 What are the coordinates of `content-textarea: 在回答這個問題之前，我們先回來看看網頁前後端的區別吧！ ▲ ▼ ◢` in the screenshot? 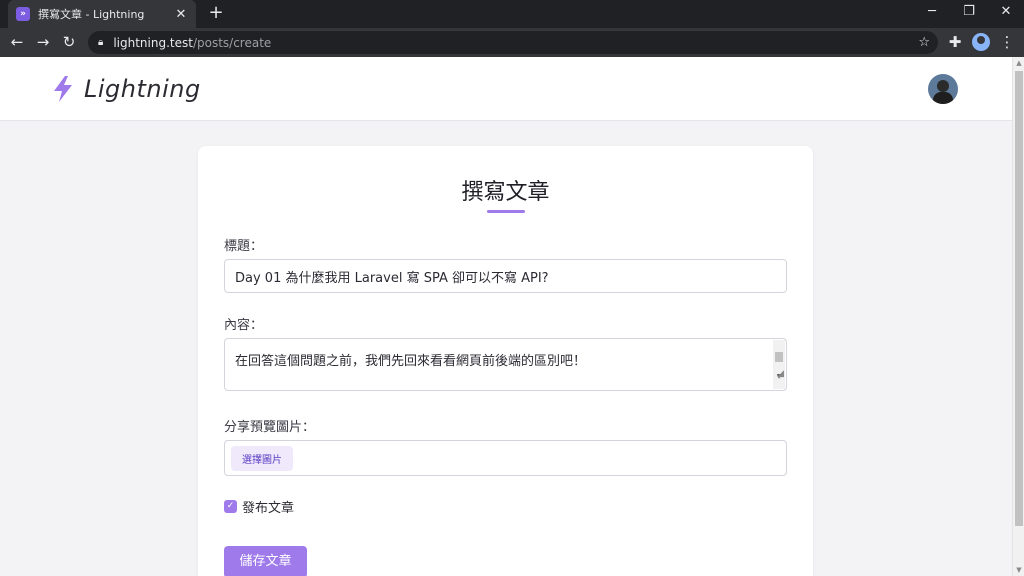 It's located at (505, 364).